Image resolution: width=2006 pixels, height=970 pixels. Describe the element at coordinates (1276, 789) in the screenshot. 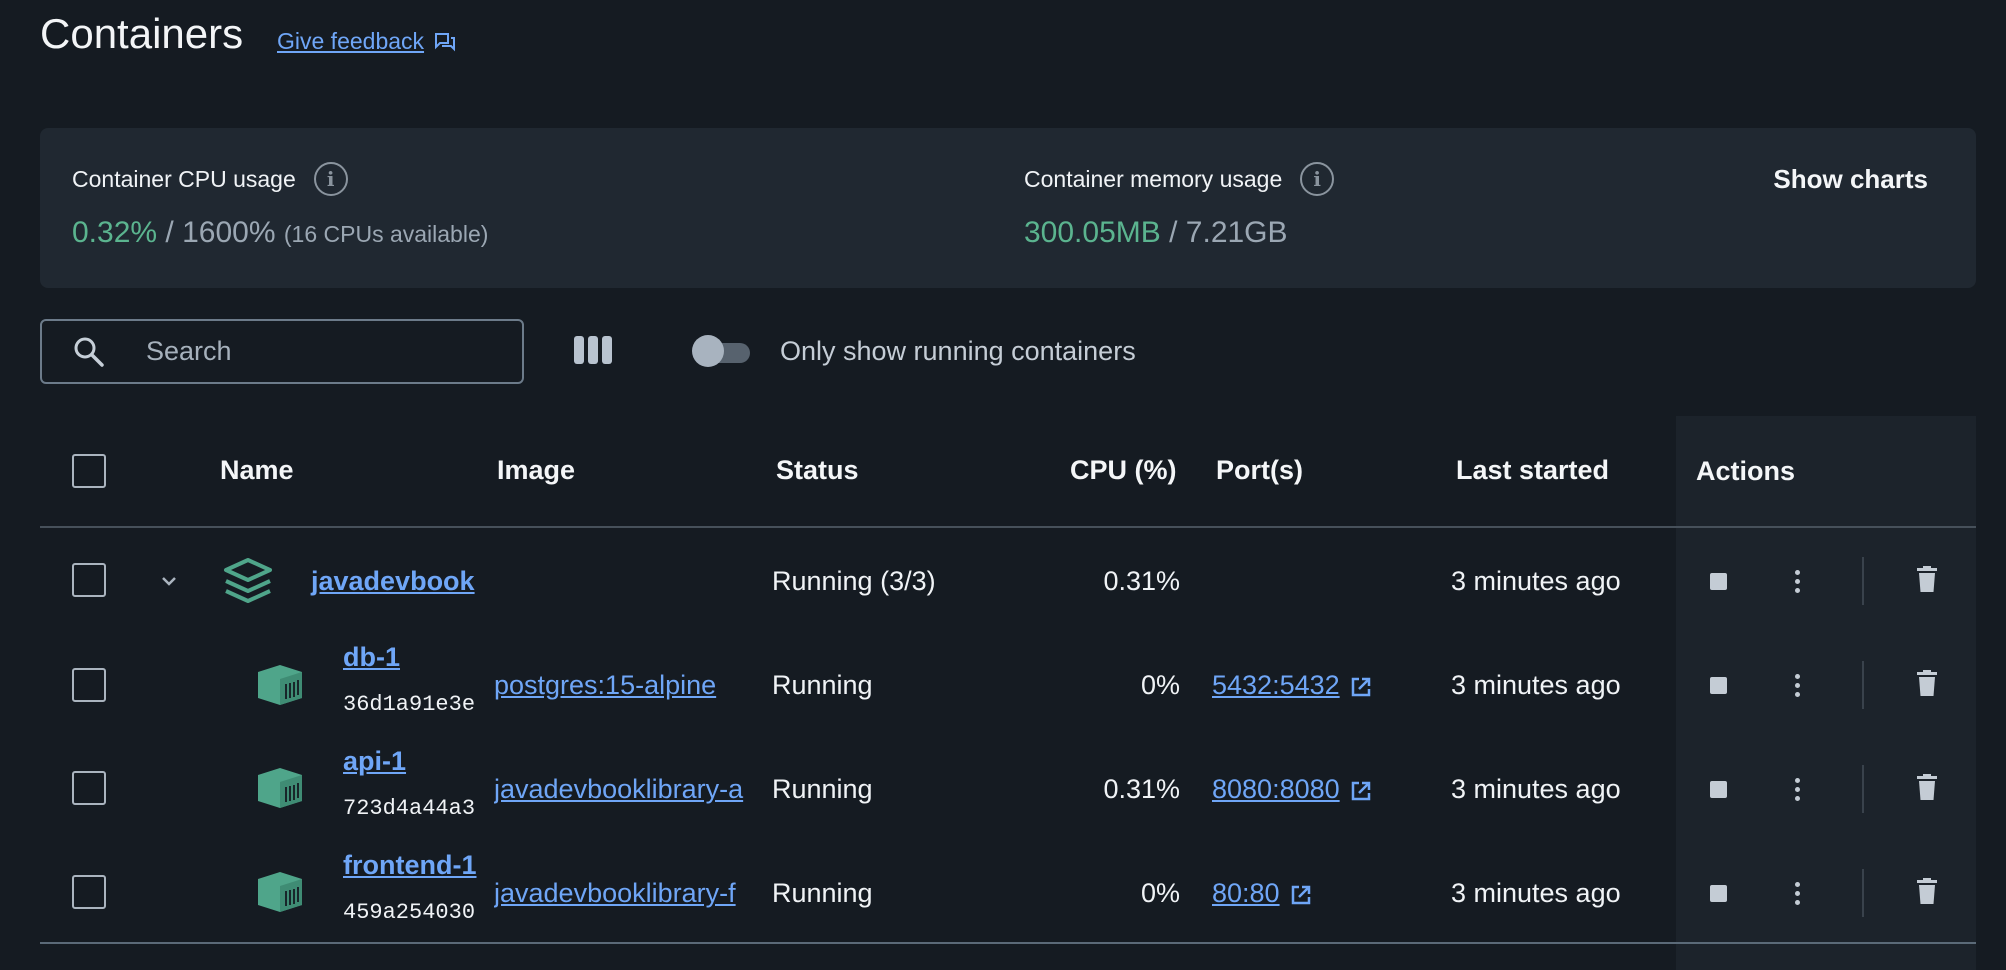

I see `port-link: 8080:8080` at that location.